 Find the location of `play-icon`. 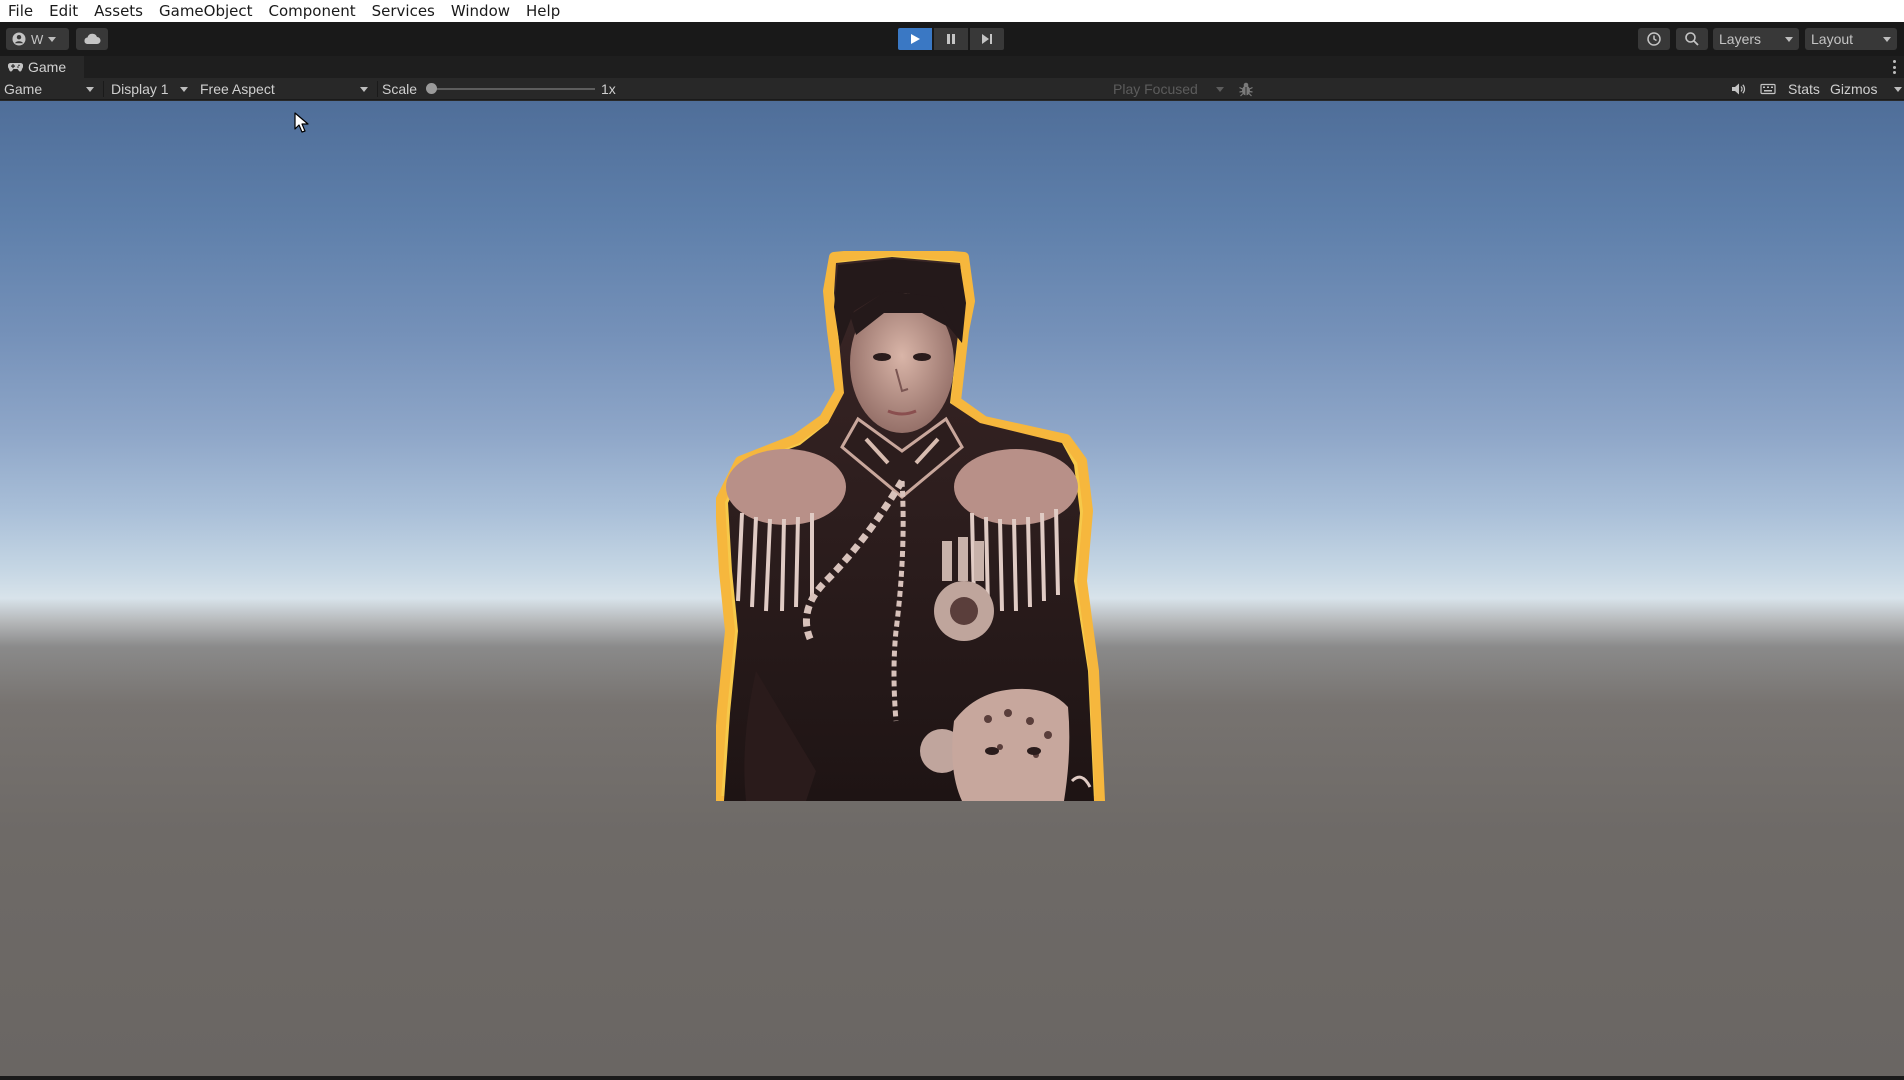

play-icon is located at coordinates (915, 39).